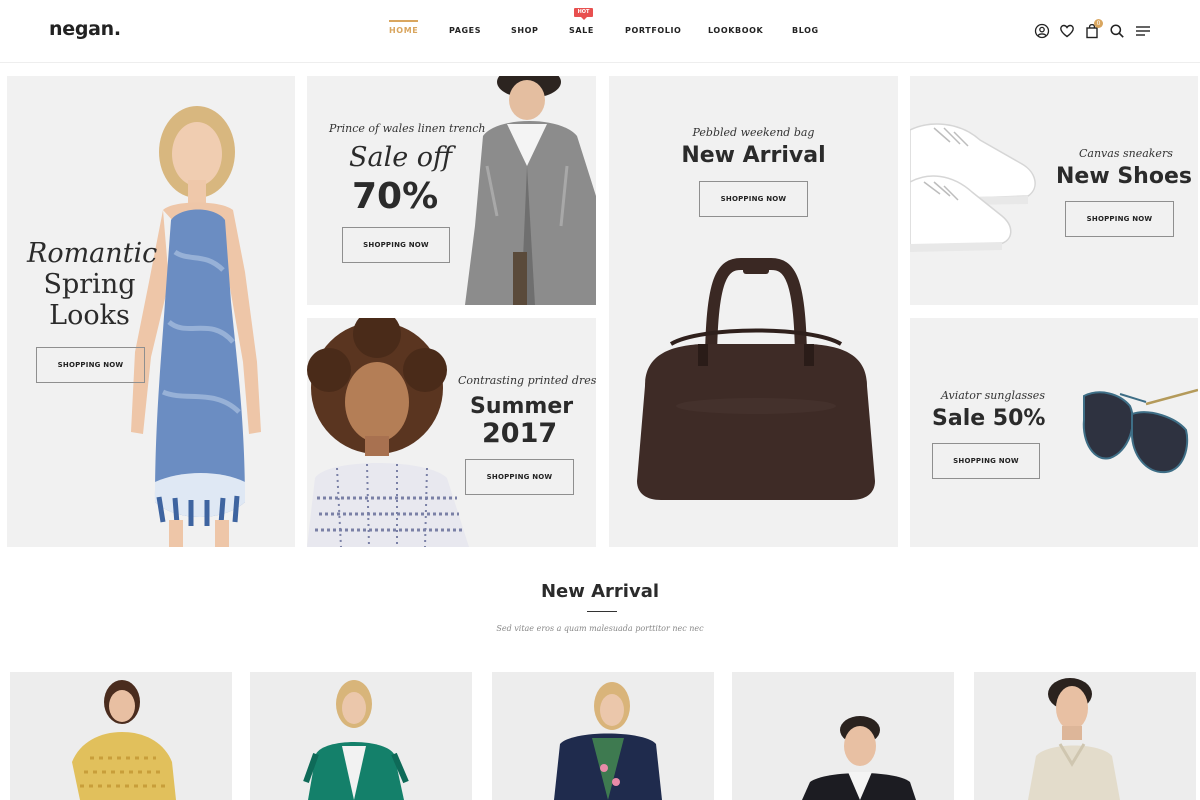  What do you see at coordinates (600, 591) in the screenshot?
I see `new-arrival-title: New Arrival` at bounding box center [600, 591].